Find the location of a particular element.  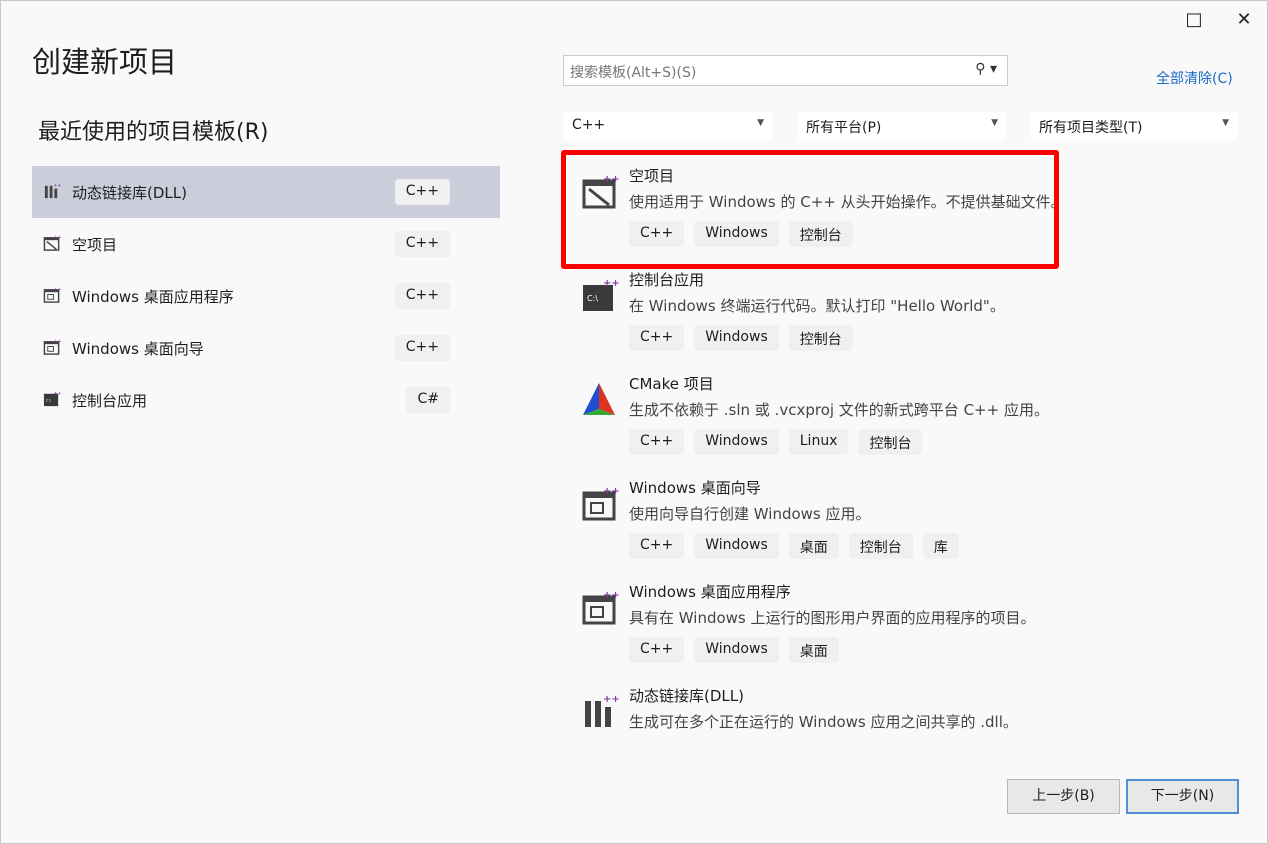

template-title: 动态链接库(DLL) is located at coordinates (686, 696).